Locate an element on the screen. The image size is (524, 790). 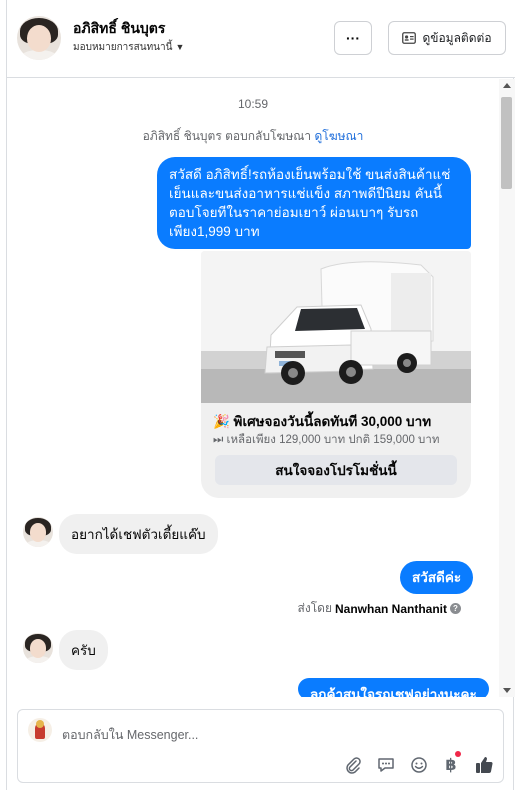
incoming-message: อยากได้เชฟตัวเตี้ยแค๊บ is located at coordinates (138, 534).